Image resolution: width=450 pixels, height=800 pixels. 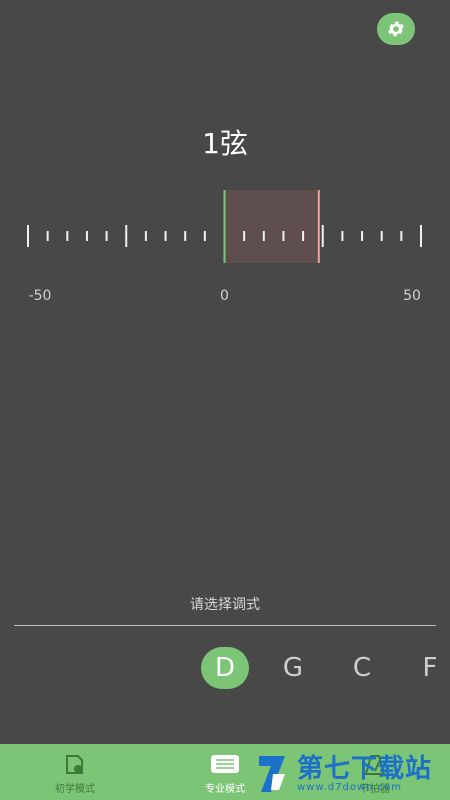 I want to click on tuner-highlight, so click(x=271, y=226).